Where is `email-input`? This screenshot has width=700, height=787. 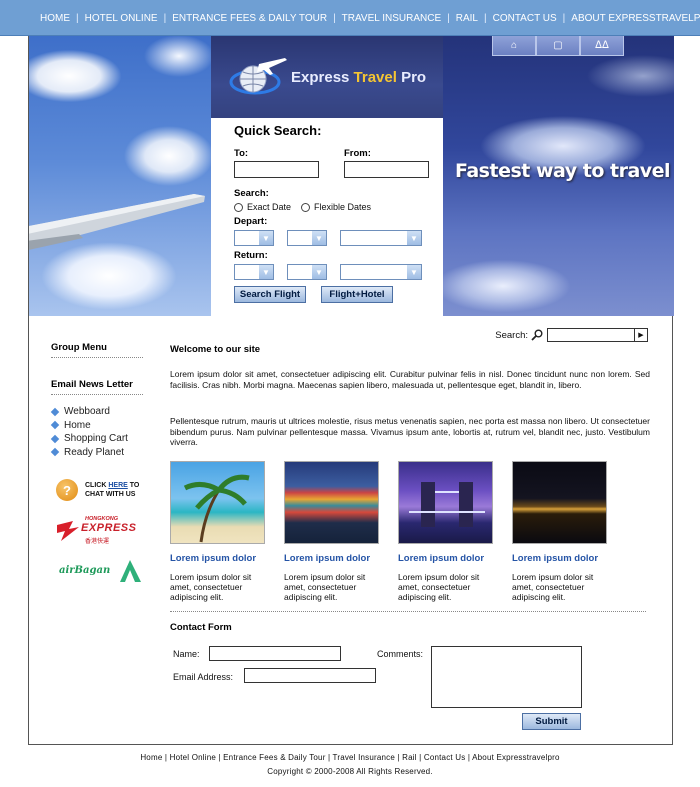 email-input is located at coordinates (310, 675).